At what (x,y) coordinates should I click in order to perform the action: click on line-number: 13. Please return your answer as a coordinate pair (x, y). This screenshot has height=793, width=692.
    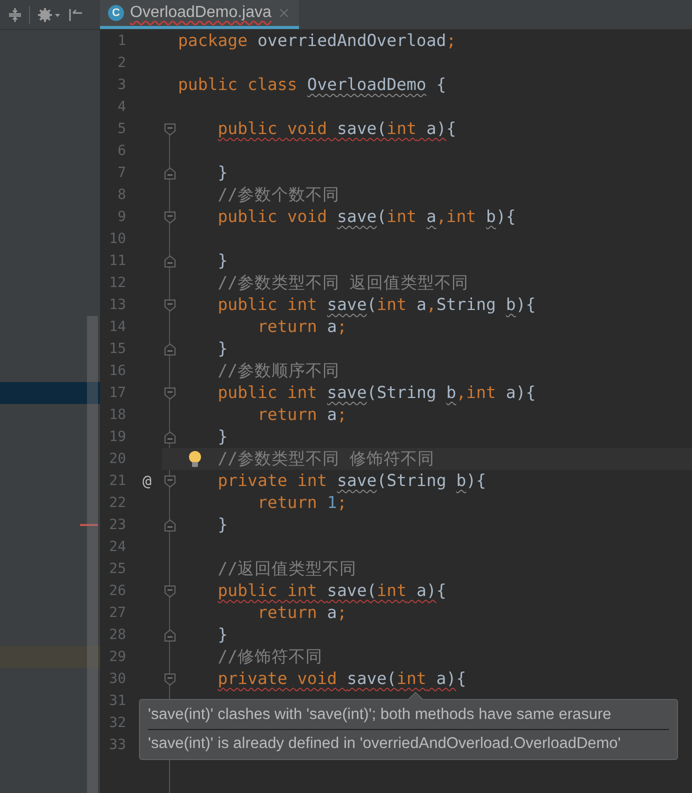
    Looking at the image, I should click on (117, 305).